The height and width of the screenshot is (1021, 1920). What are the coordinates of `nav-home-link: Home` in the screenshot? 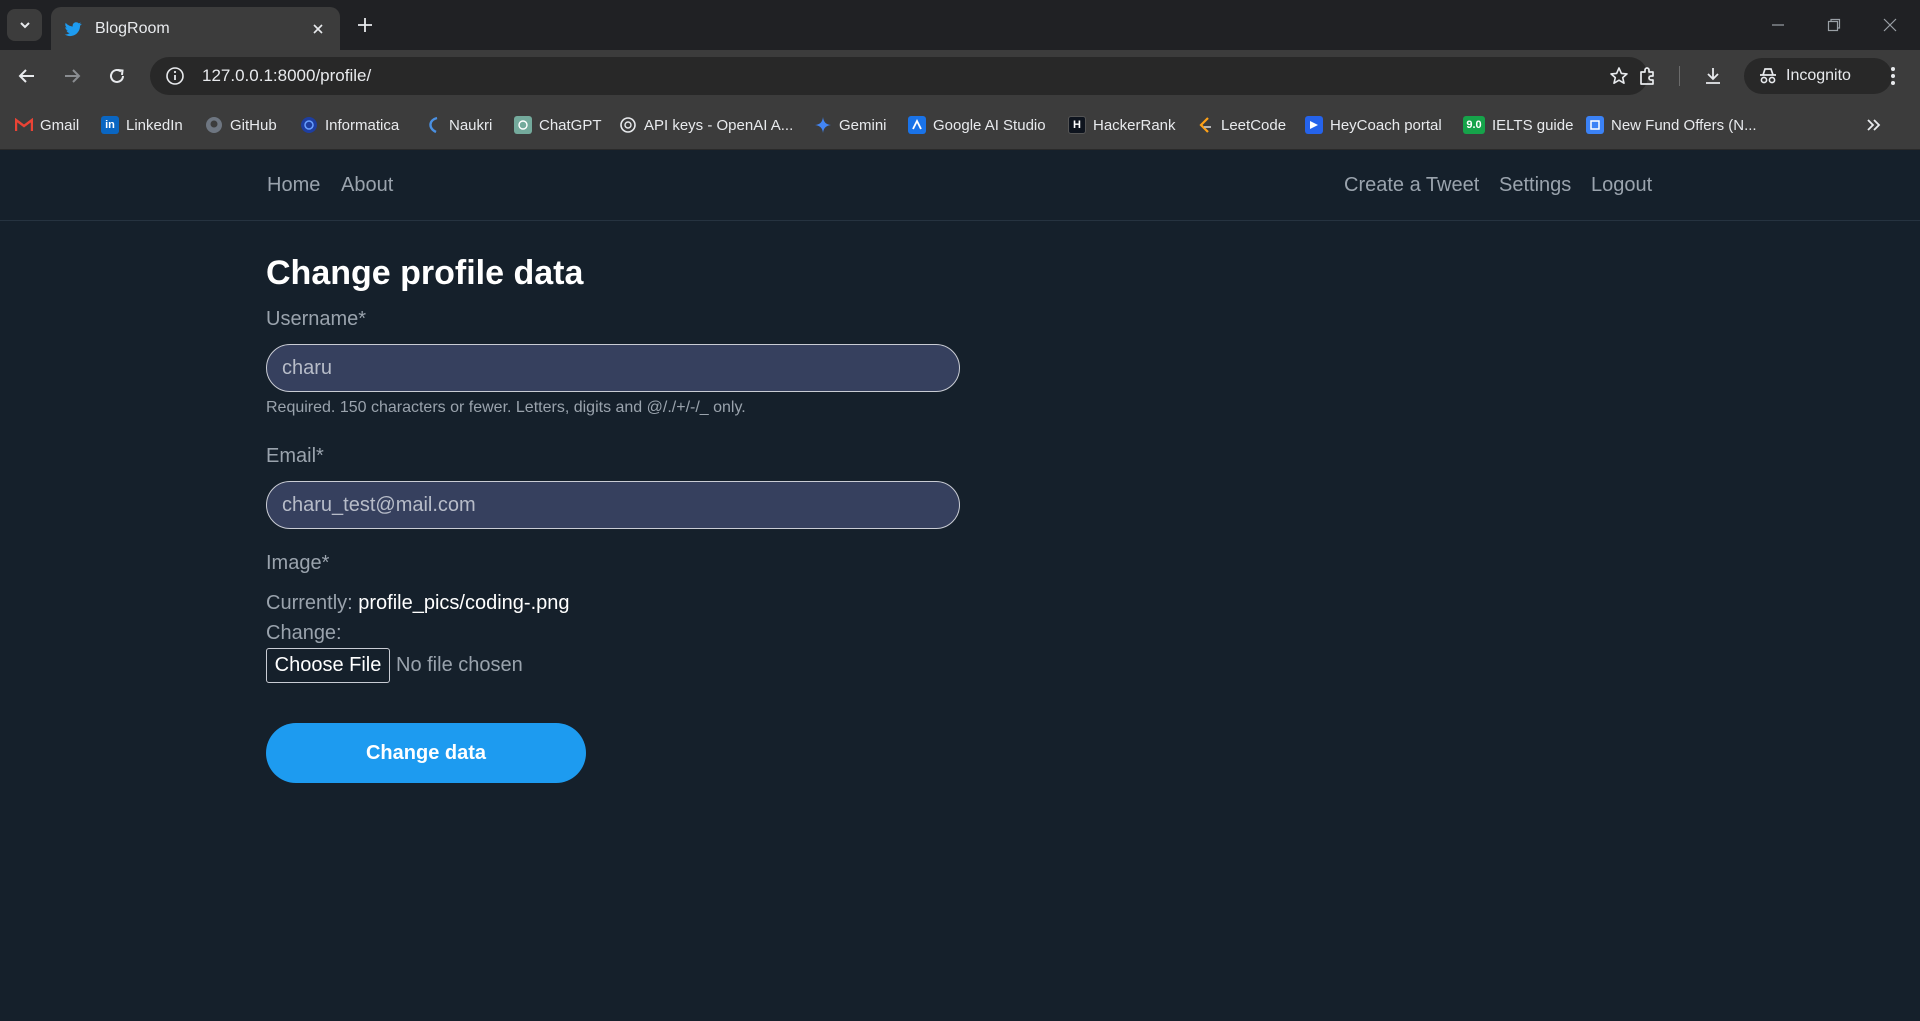 It's located at (293, 185).